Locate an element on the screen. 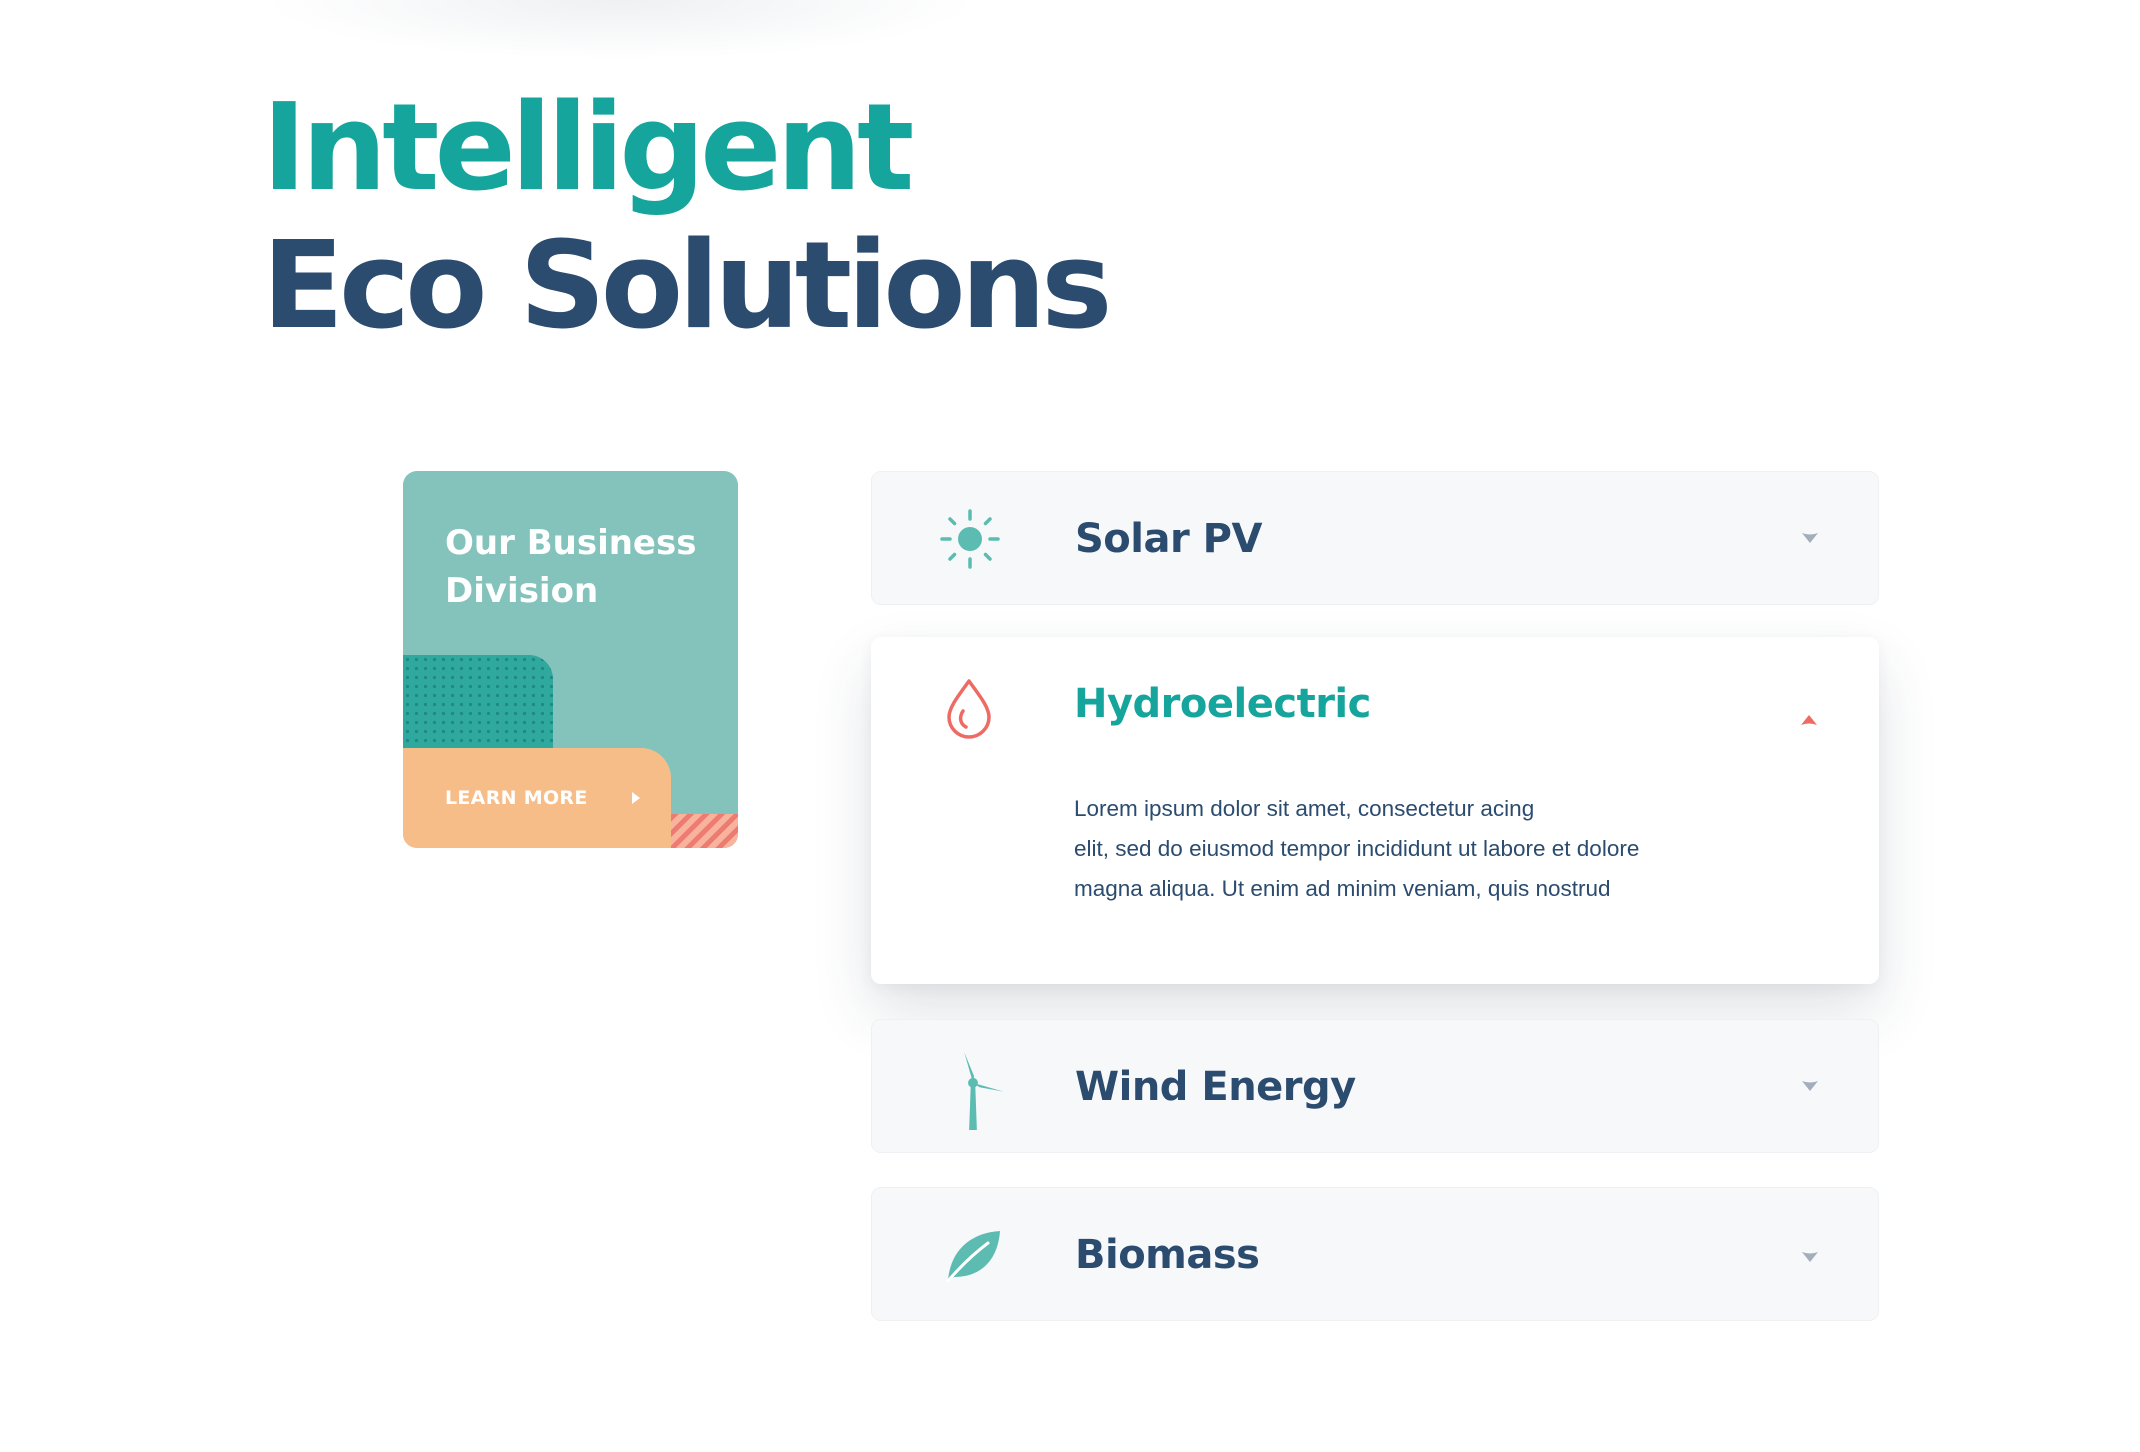  page-heading: Intelligent Eco Solutions is located at coordinates (687, 217).